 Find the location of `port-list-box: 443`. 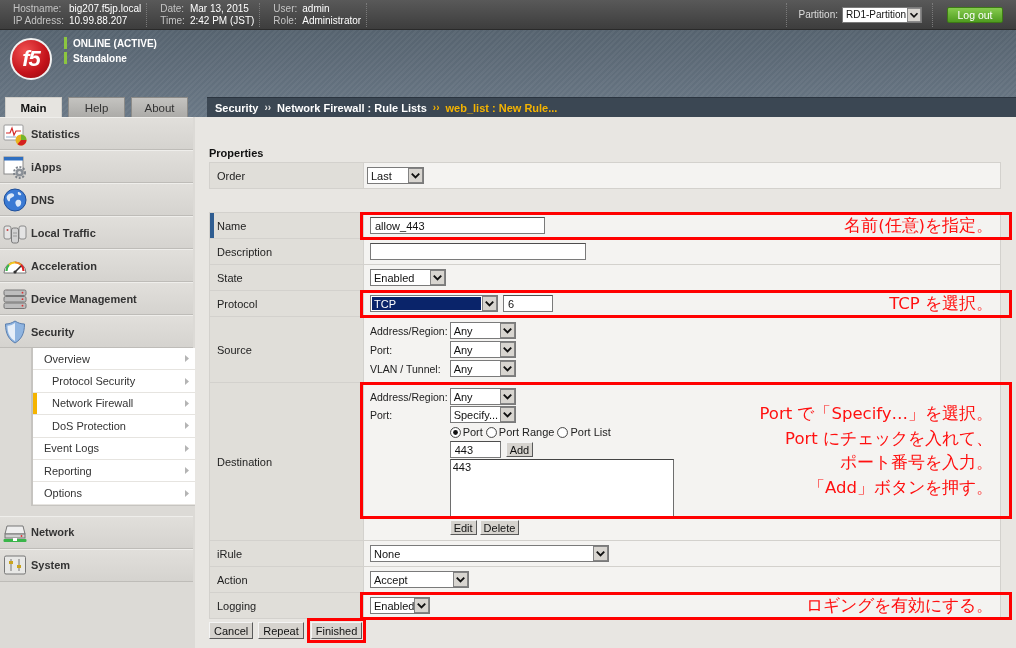

port-list-box: 443 is located at coordinates (561, 489).